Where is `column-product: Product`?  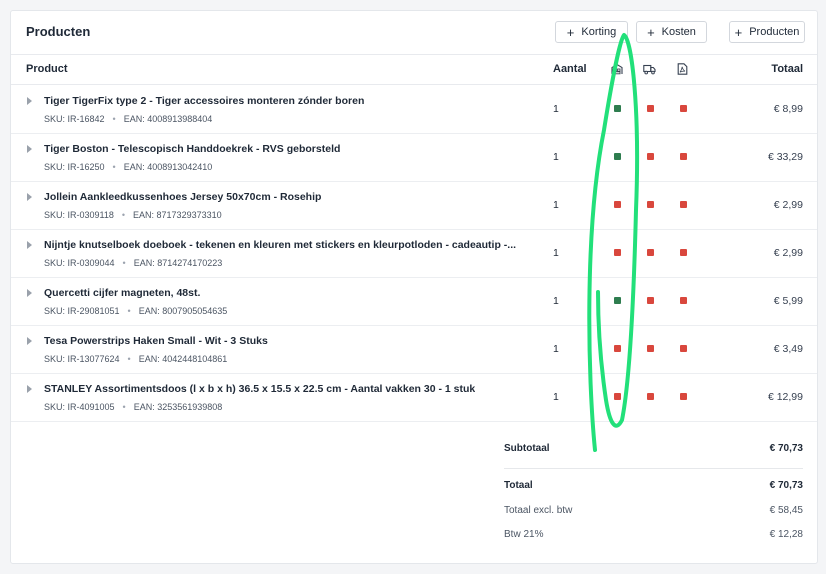 column-product: Product is located at coordinates (47, 69).